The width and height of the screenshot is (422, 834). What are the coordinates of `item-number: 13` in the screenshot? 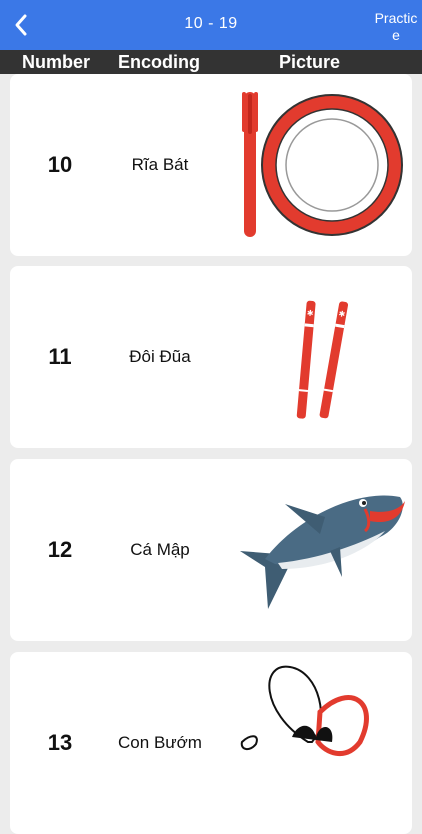 It's located at (60, 742).